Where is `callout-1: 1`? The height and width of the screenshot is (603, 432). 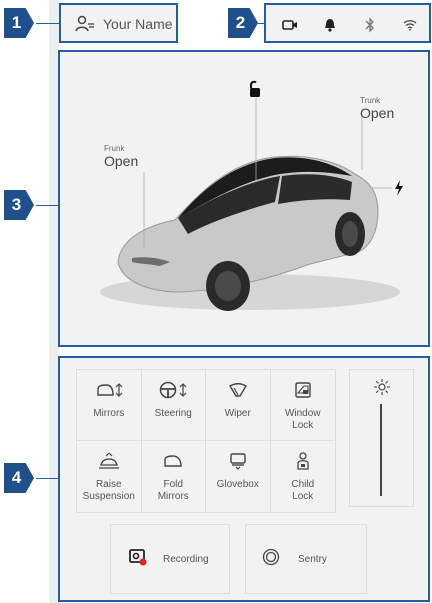 callout-1: 1 is located at coordinates (19, 23).